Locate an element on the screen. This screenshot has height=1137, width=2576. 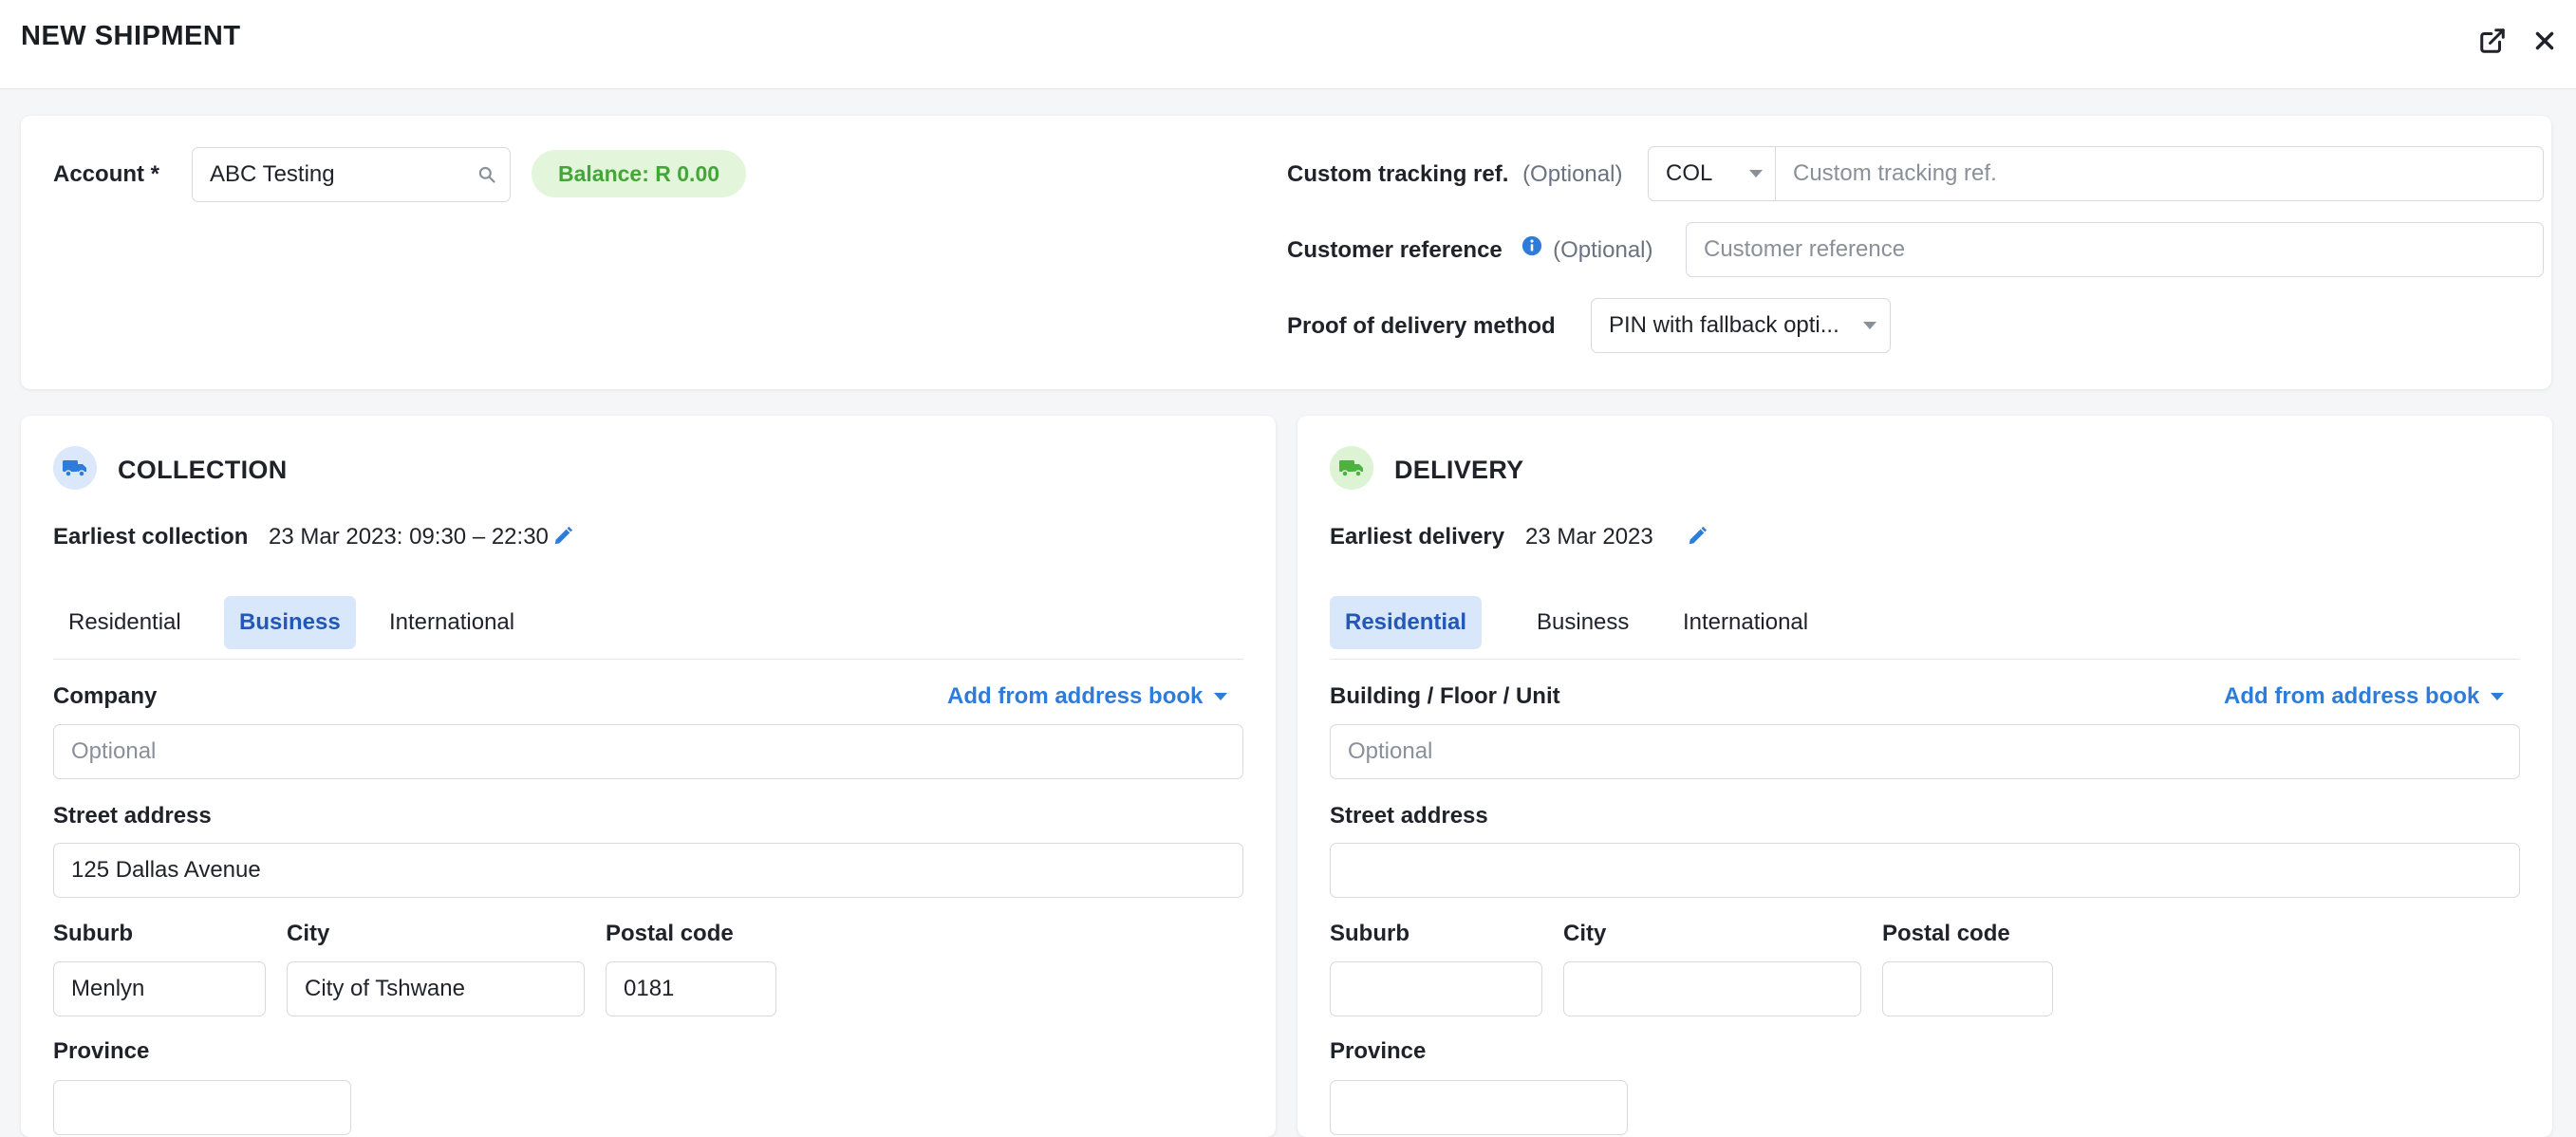
header-bar: NEW SHIPMENT is located at coordinates (1288, 44).